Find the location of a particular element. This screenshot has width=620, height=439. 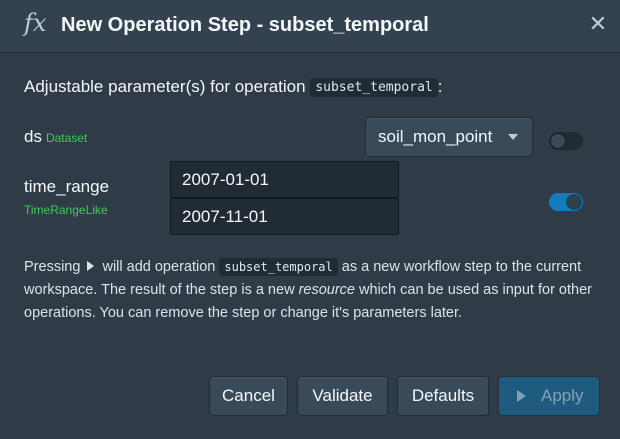

intro-prefix: Adjustable parameter(s) for operation is located at coordinates (165, 86).